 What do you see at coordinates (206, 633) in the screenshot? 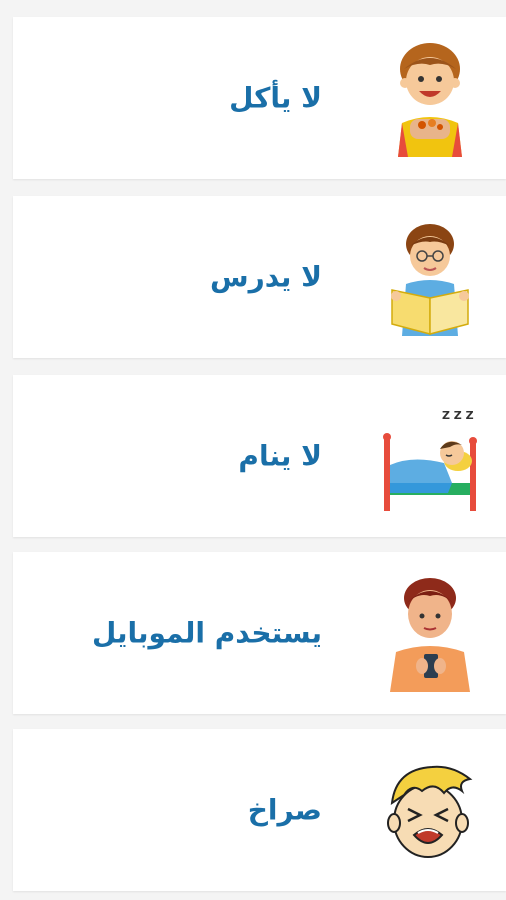
I see `activity-label: يستخدم الموبايل` at bounding box center [206, 633].